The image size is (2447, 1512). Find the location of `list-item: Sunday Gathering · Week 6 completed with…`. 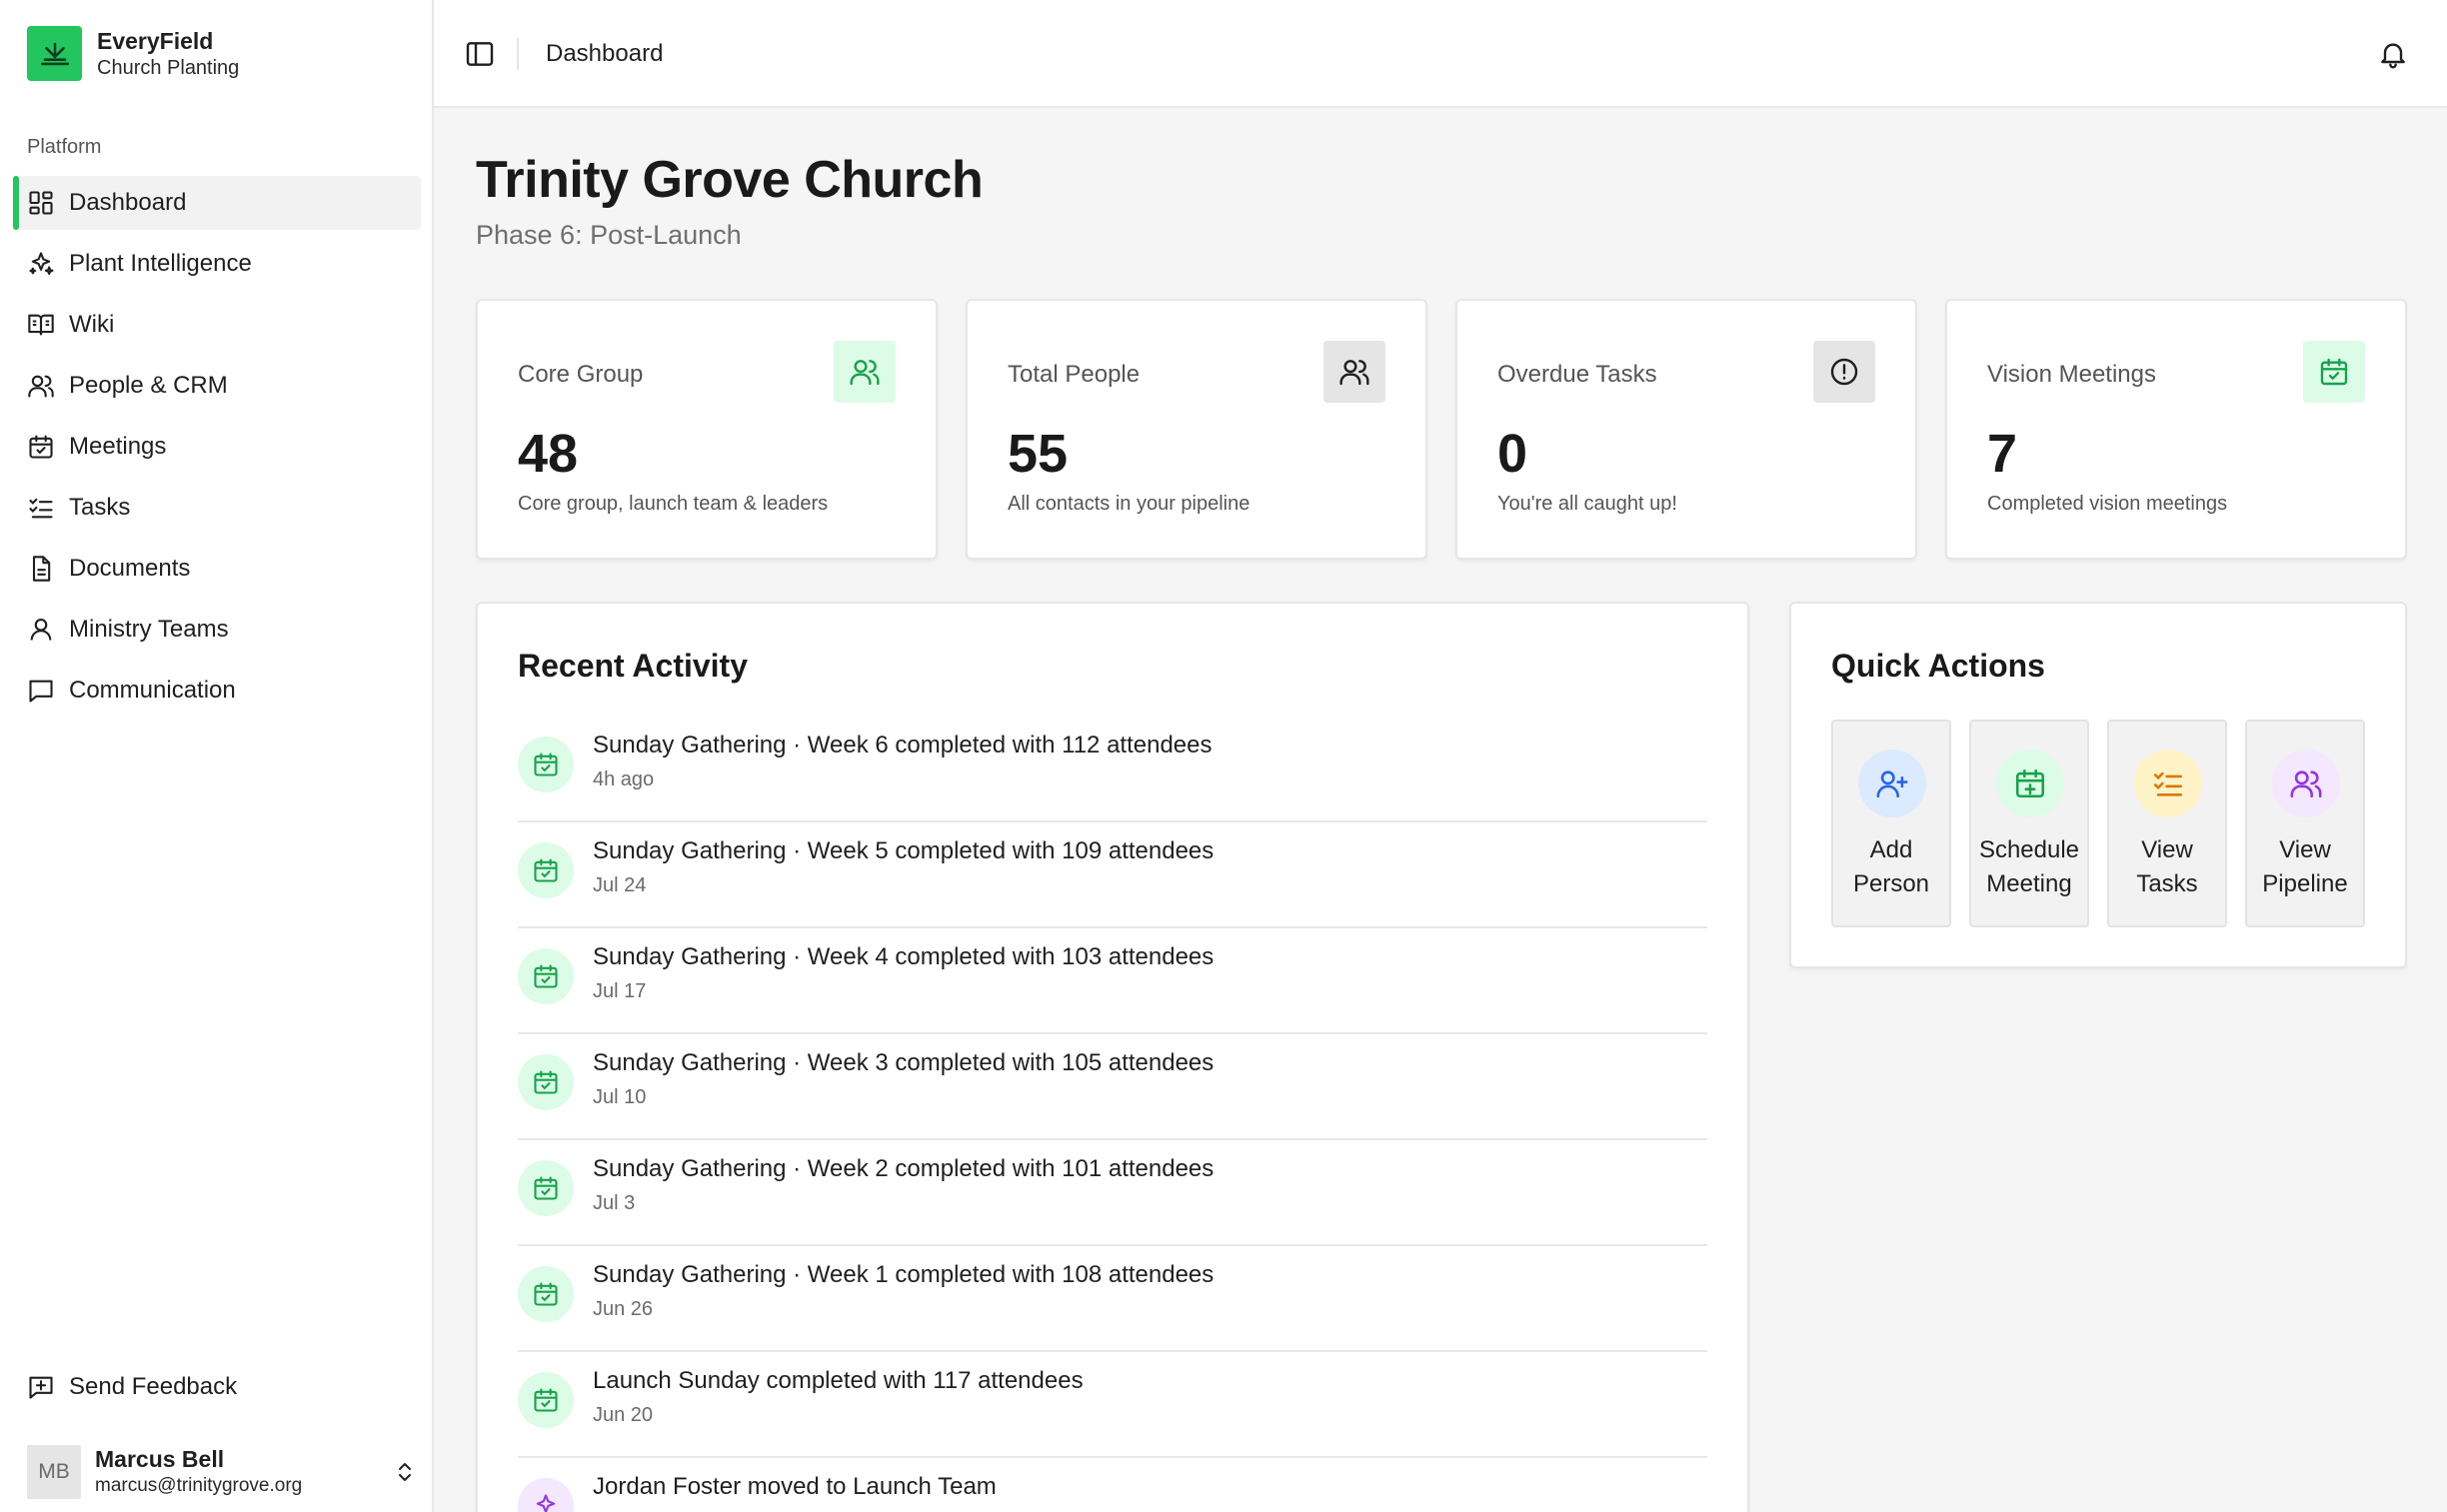

list-item: Sunday Gathering · Week 6 completed with… is located at coordinates (1112, 769).